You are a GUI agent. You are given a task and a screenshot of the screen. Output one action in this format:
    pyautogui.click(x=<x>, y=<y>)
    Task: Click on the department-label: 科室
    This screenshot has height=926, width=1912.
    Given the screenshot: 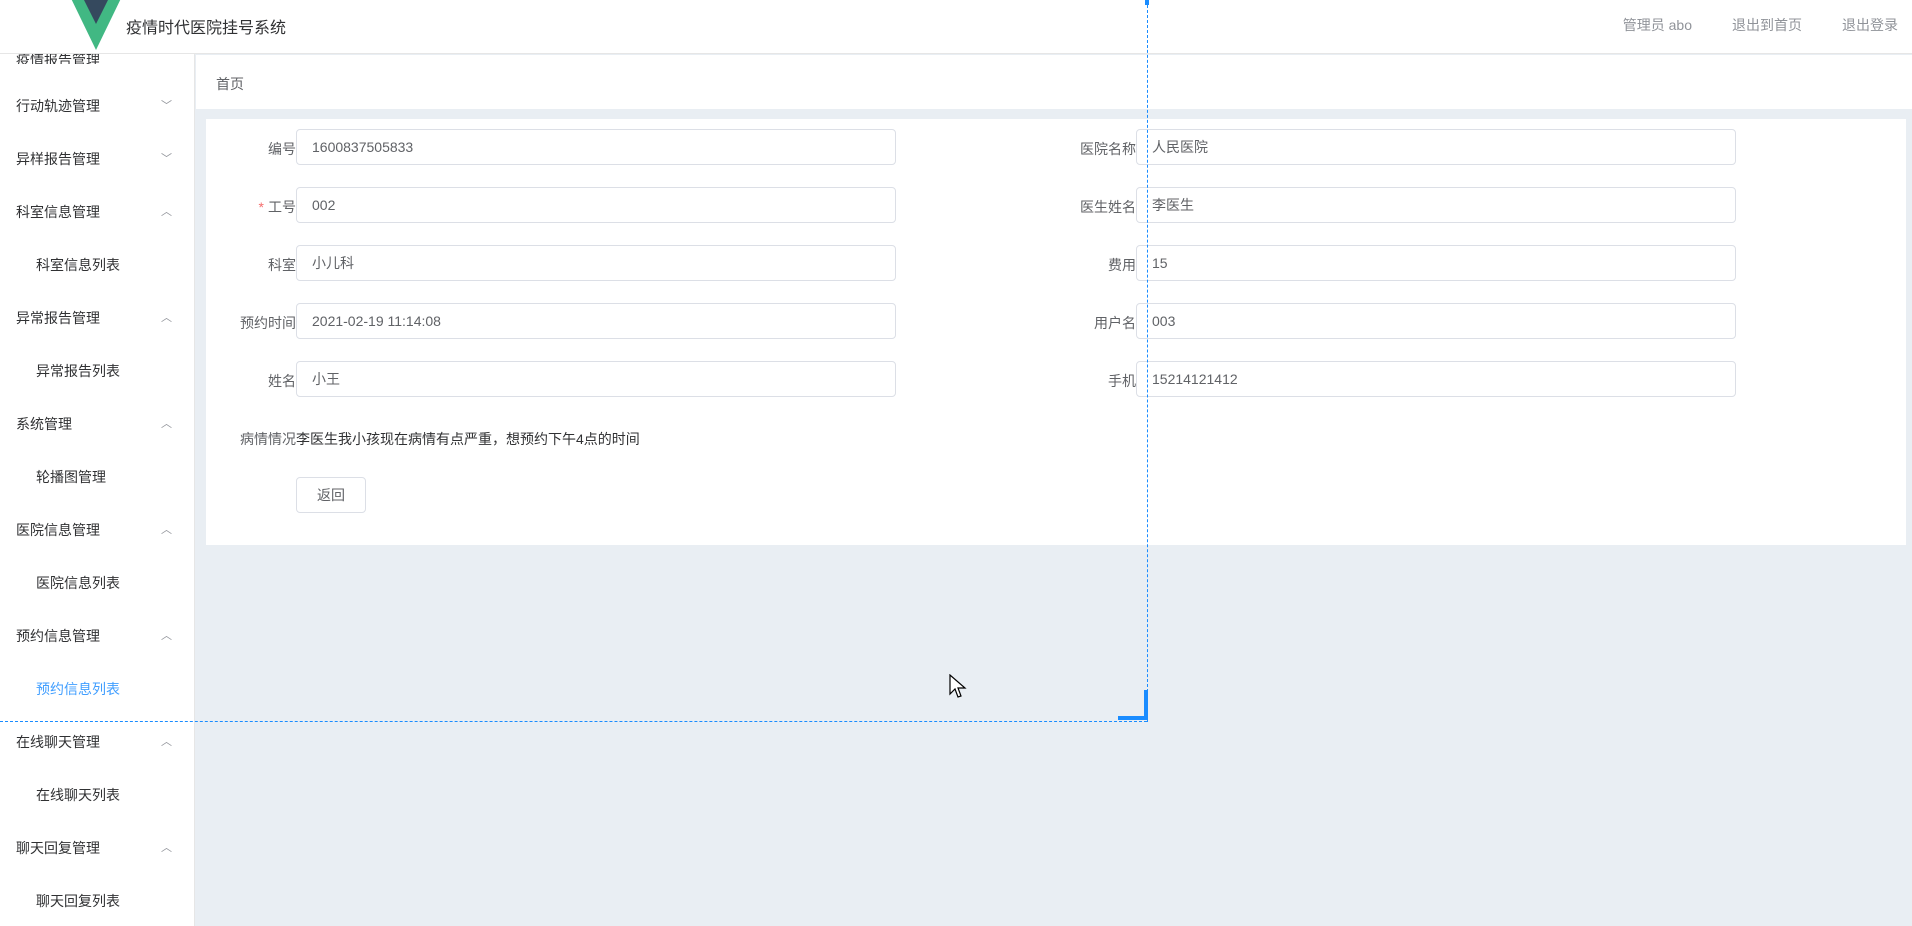 What is the action you would take?
    pyautogui.click(x=282, y=265)
    